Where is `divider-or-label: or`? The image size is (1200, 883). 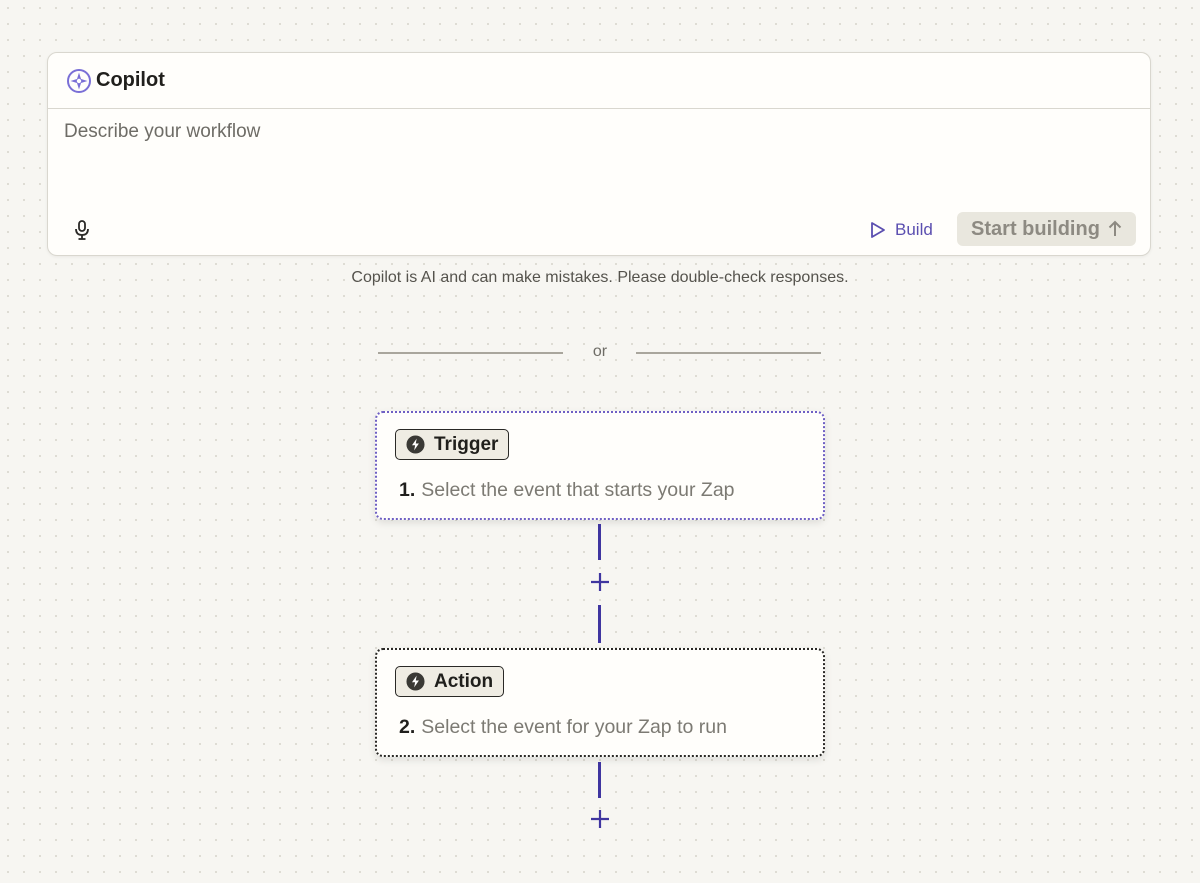
divider-or-label: or is located at coordinates (600, 351).